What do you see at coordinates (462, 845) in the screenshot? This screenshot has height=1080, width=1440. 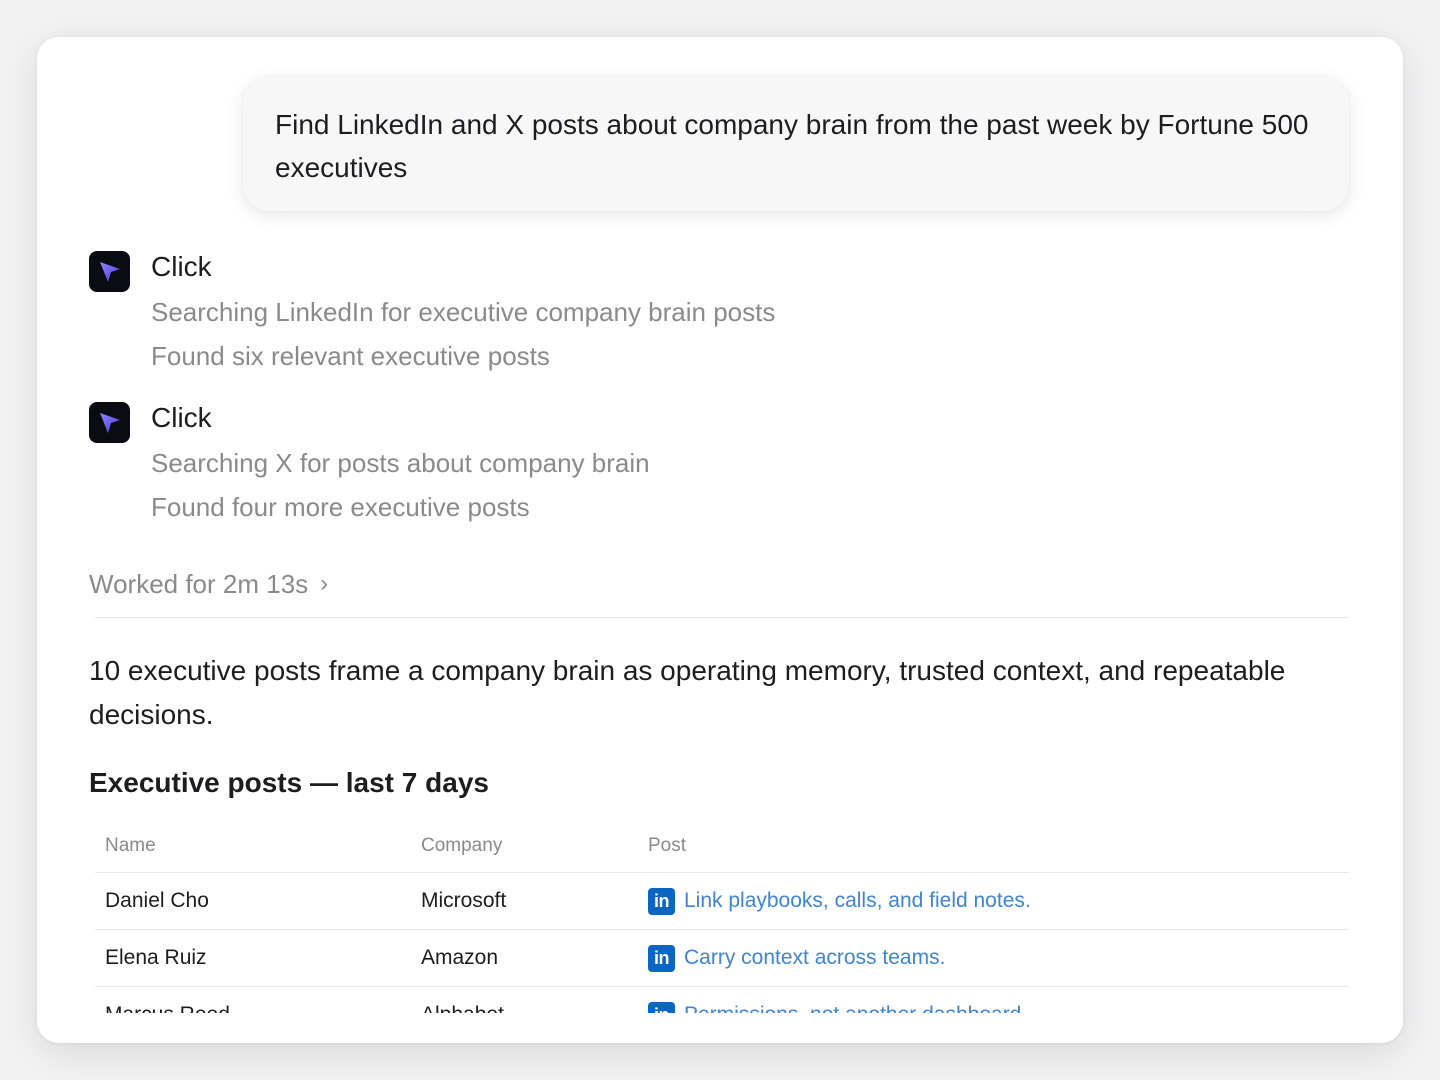 I see `column-header-company: Company` at bounding box center [462, 845].